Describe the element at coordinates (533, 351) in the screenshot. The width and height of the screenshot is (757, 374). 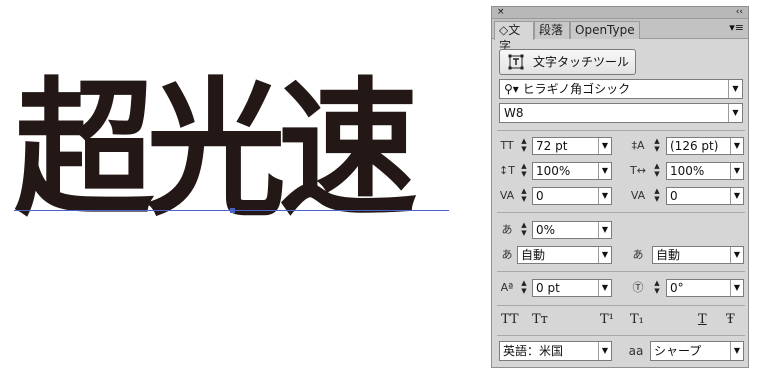
I see `language-value: 英語：米国` at that location.